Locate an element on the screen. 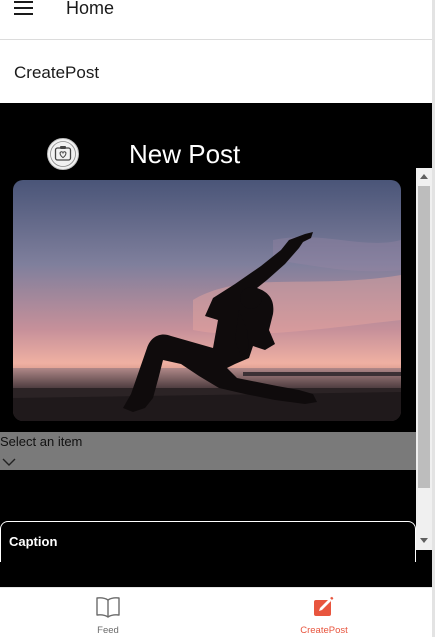 The image size is (435, 638). hamburger-menu-icon is located at coordinates (24, 8).